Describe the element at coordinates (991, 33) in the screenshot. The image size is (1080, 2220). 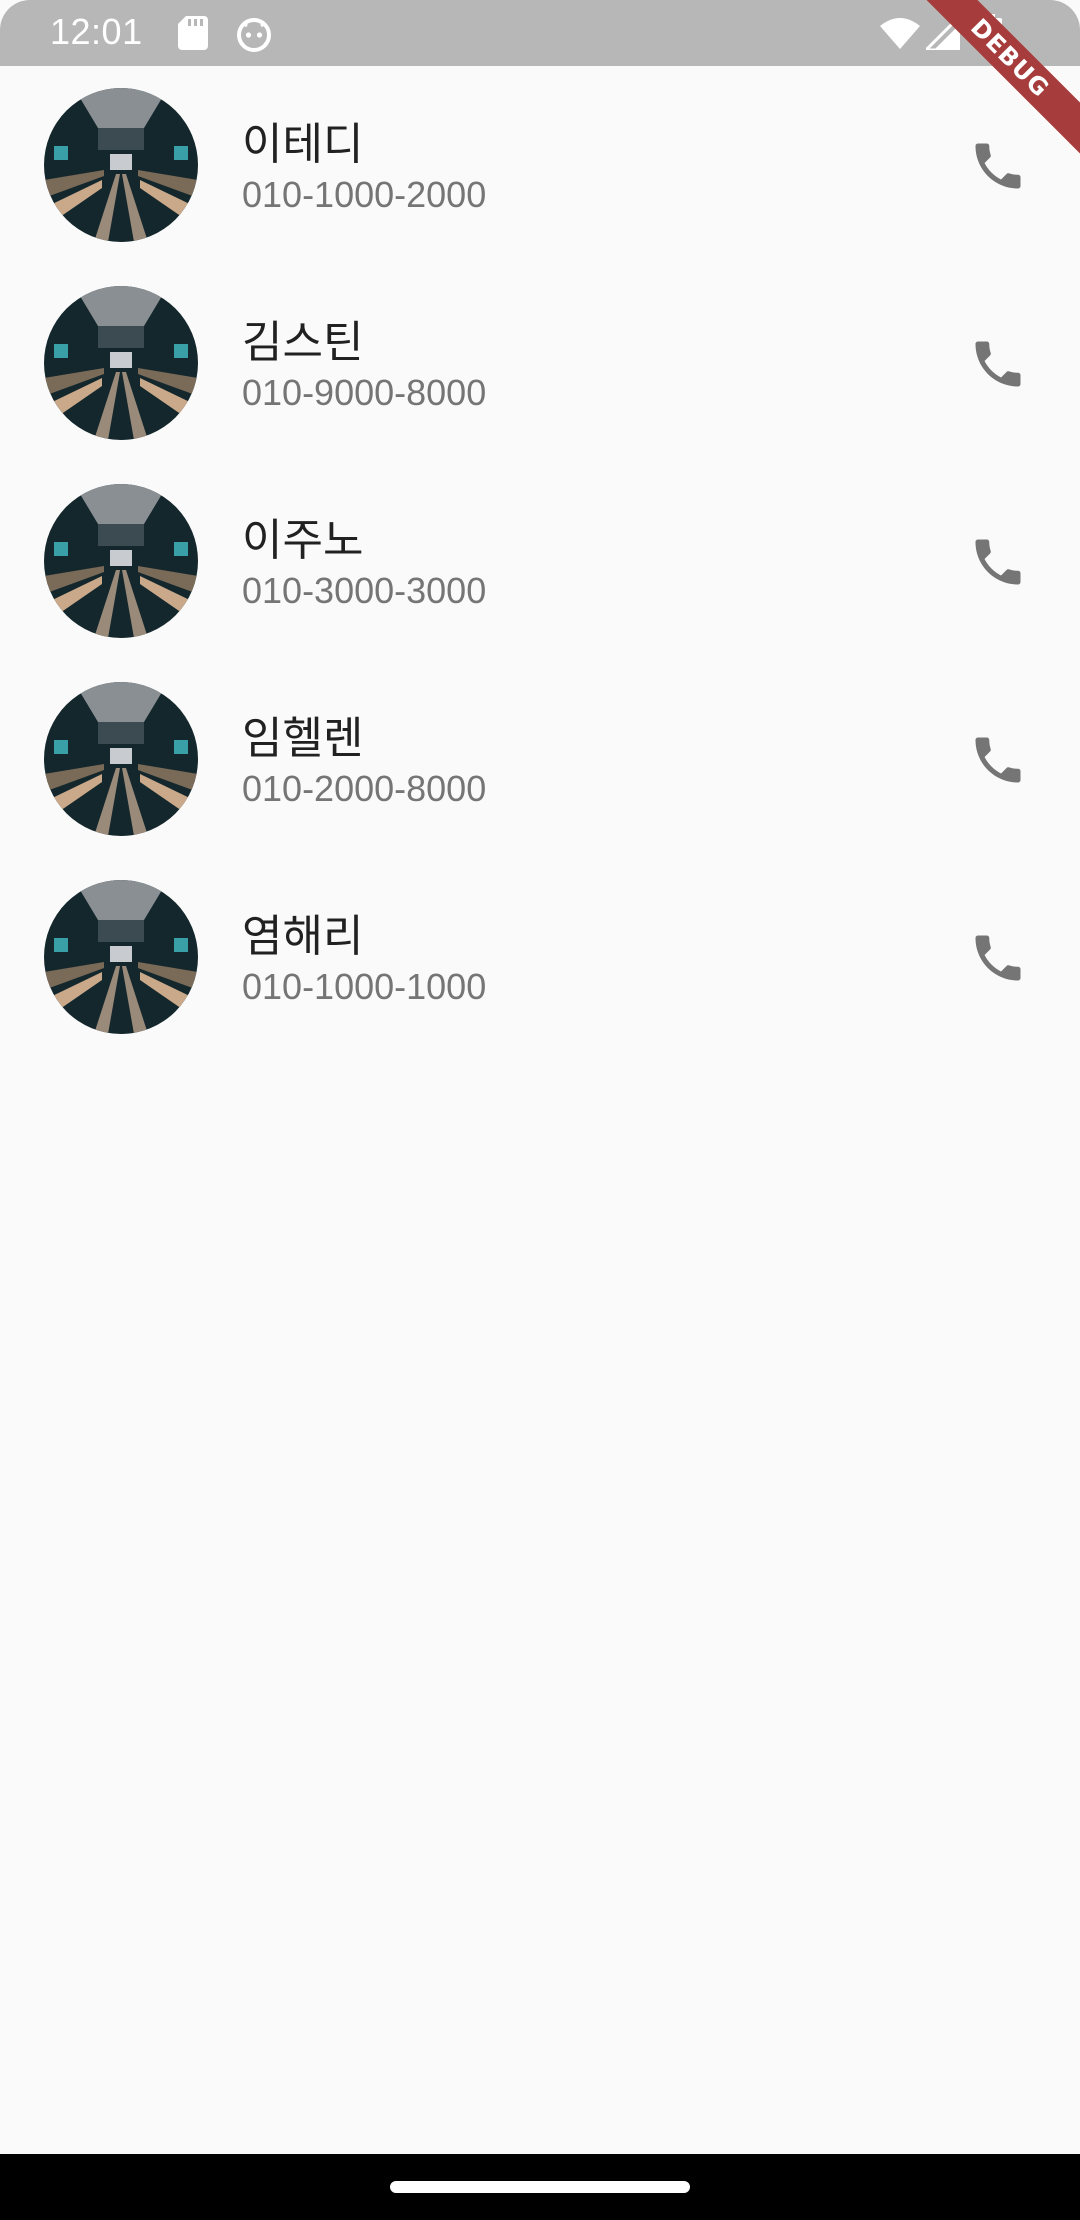
I see `battery-icon` at that location.